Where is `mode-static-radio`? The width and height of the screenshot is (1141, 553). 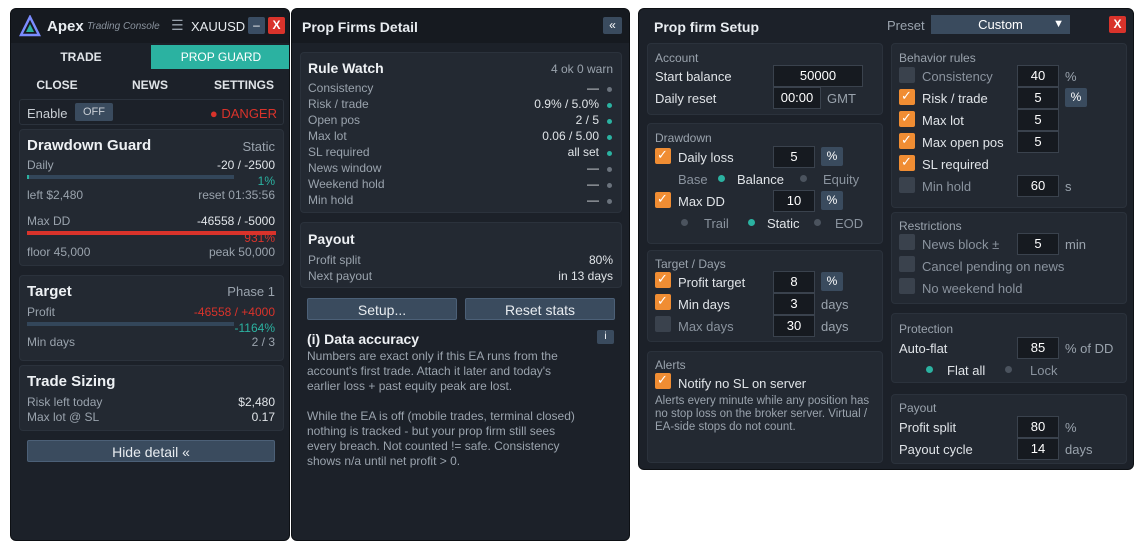
mode-static-radio is located at coordinates (751, 222).